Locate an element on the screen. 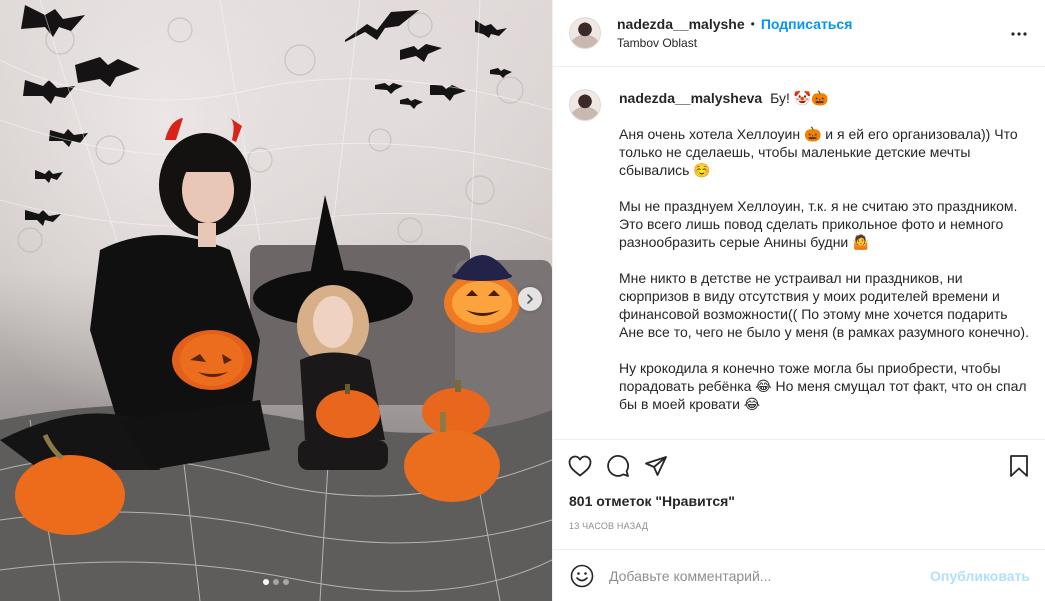 The height and width of the screenshot is (601, 1045). add-comment-bar: Опубликовать is located at coordinates (799, 575).